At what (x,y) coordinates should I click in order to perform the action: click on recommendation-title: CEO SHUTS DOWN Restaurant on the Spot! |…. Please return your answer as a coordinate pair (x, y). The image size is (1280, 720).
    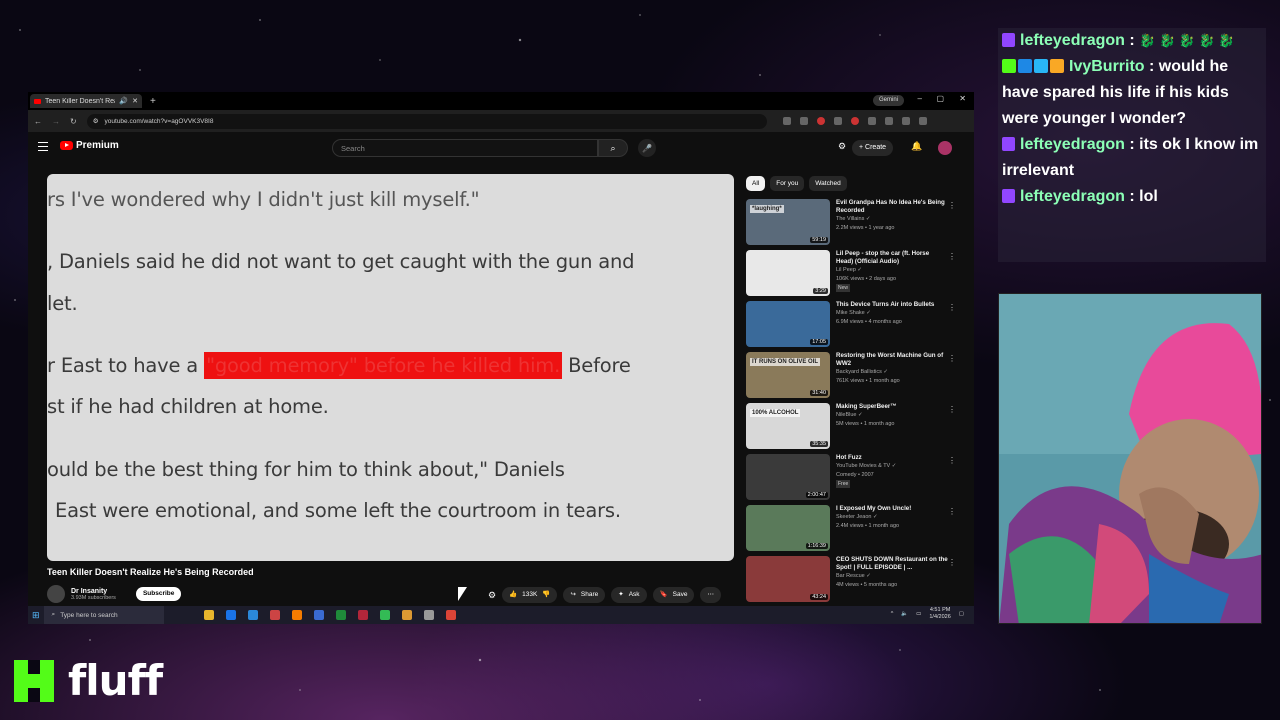
    Looking at the image, I should click on (892, 564).